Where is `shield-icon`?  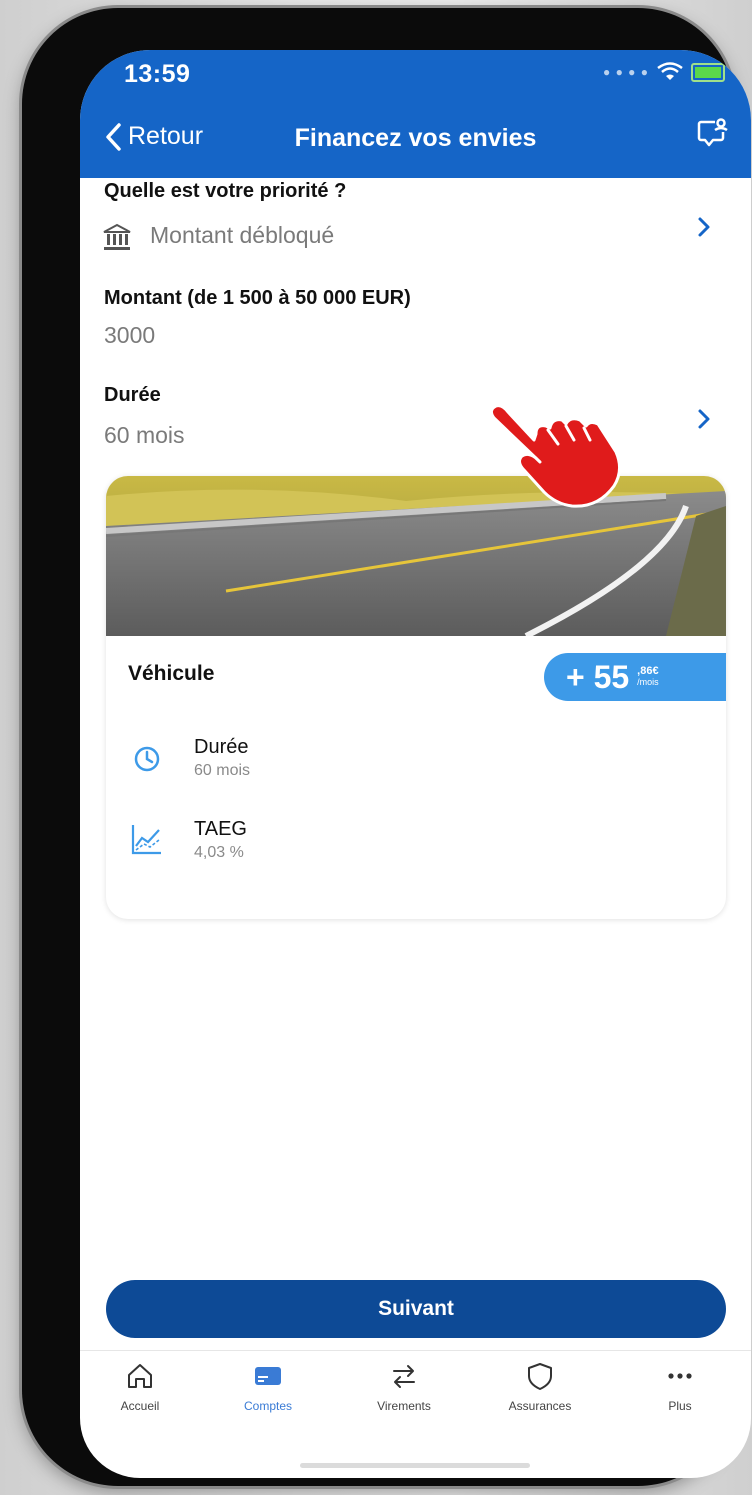
shield-icon is located at coordinates (540, 1376).